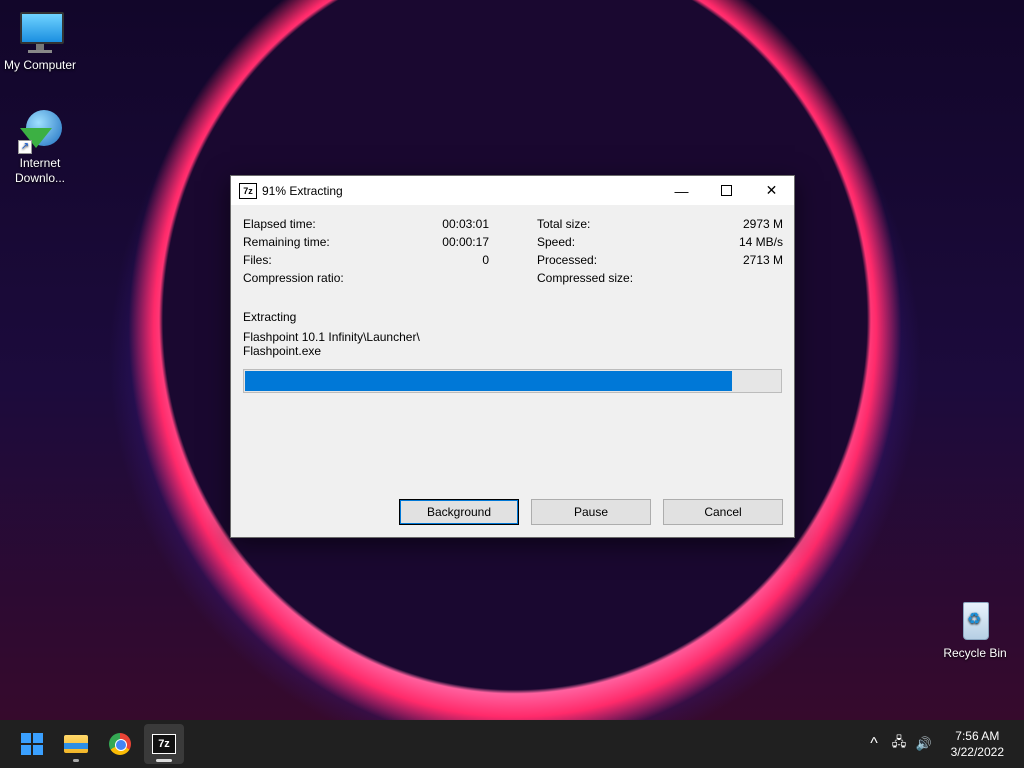 This screenshot has width=1024, height=768. Describe the element at coordinates (762, 260) in the screenshot. I see `stat-value: 2713 M` at that location.